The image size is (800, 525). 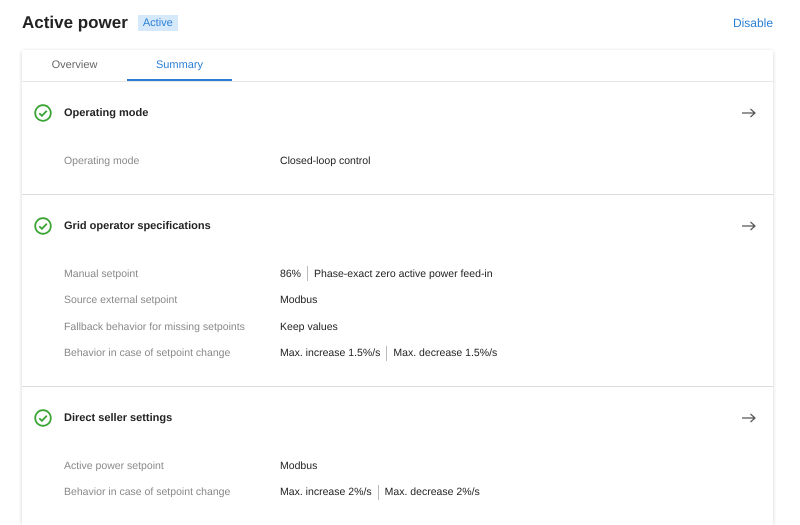 What do you see at coordinates (138, 226) in the screenshot?
I see `section-title: Grid operator specifications` at bounding box center [138, 226].